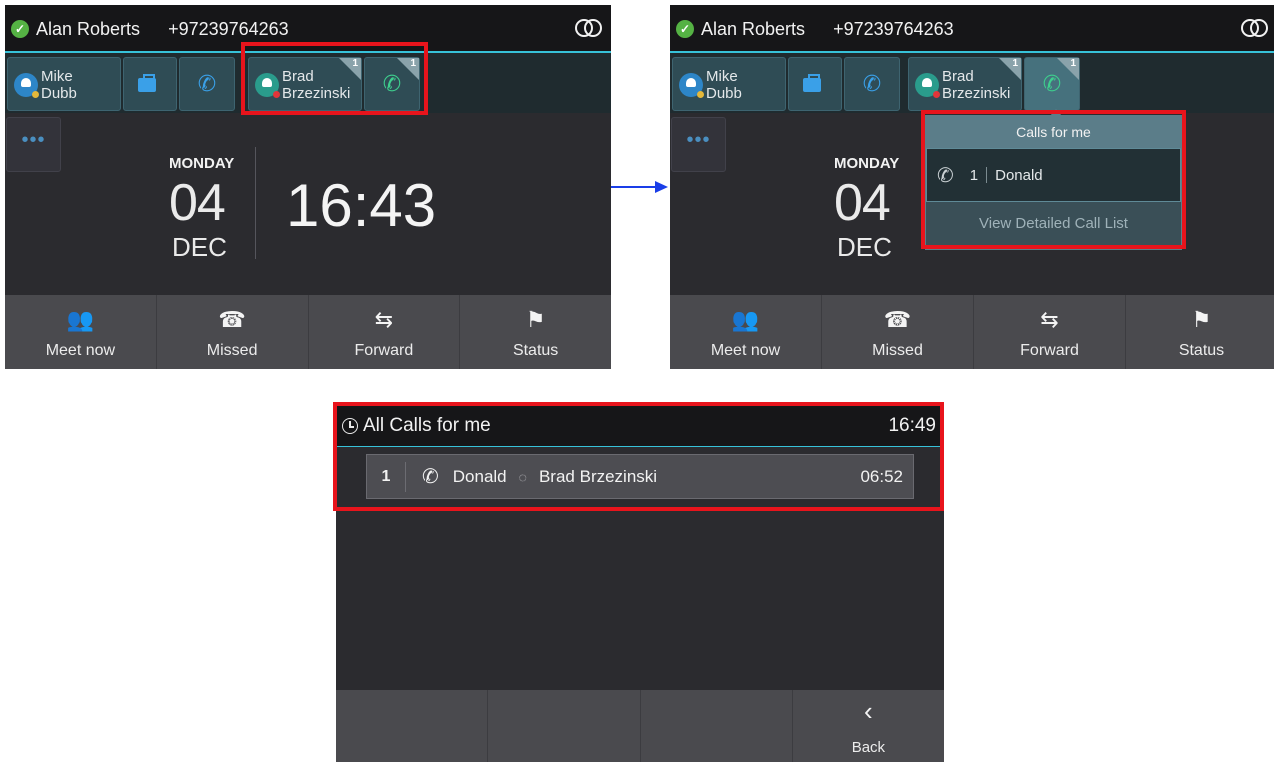 Image resolution: width=1274 pixels, height=762 pixels. I want to click on clock-divider, so click(255, 203).